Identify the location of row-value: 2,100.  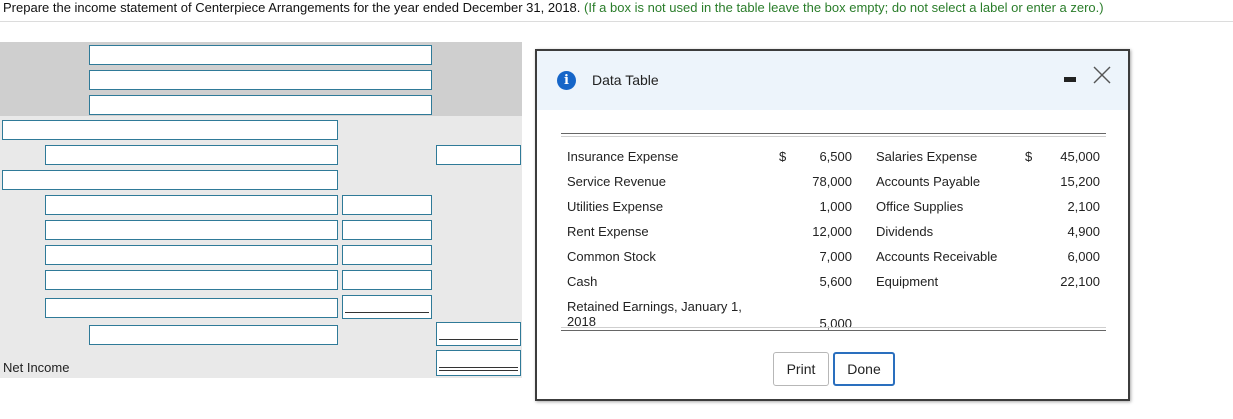
(1083, 206).